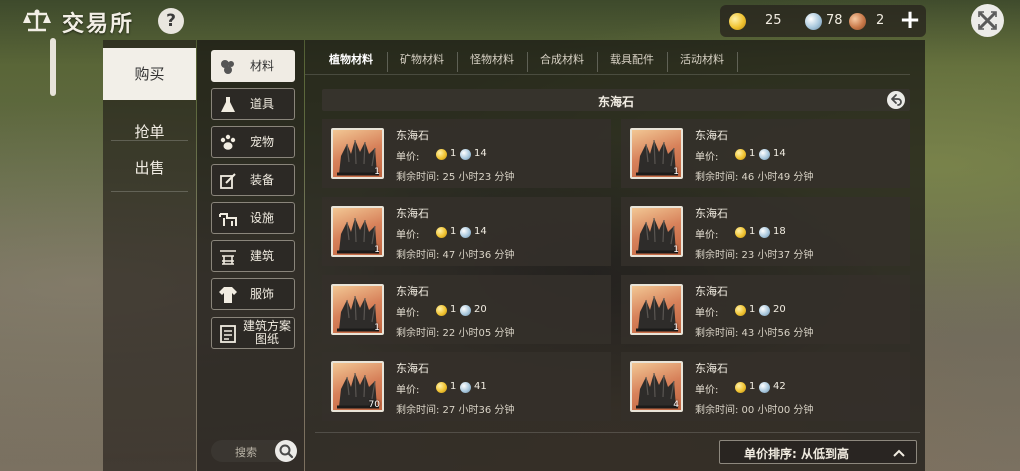  Describe the element at coordinates (910, 20) in the screenshot. I see `add-currency-button: +` at that location.